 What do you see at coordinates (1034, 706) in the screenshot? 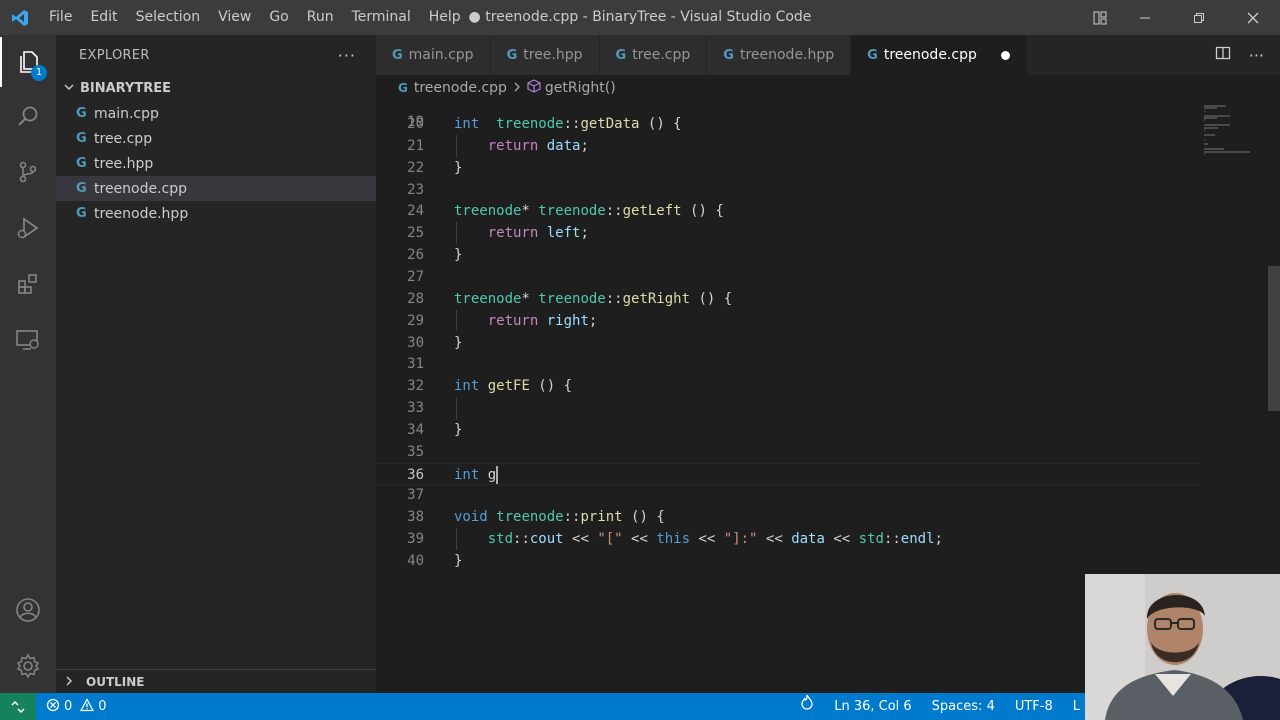
I see `encoding: UTF-8` at bounding box center [1034, 706].